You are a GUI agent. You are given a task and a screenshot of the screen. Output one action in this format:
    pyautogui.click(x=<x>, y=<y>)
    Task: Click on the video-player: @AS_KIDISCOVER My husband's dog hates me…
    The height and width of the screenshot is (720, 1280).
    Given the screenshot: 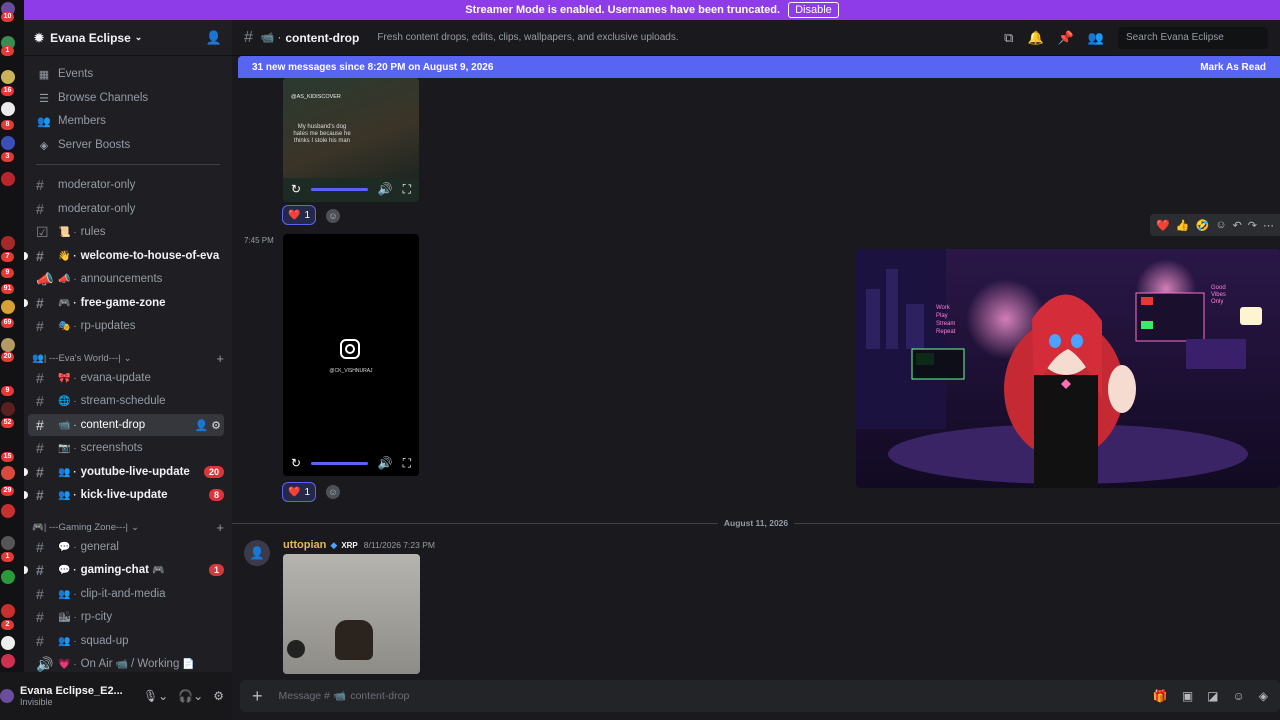 What is the action you would take?
    pyautogui.click(x=351, y=140)
    